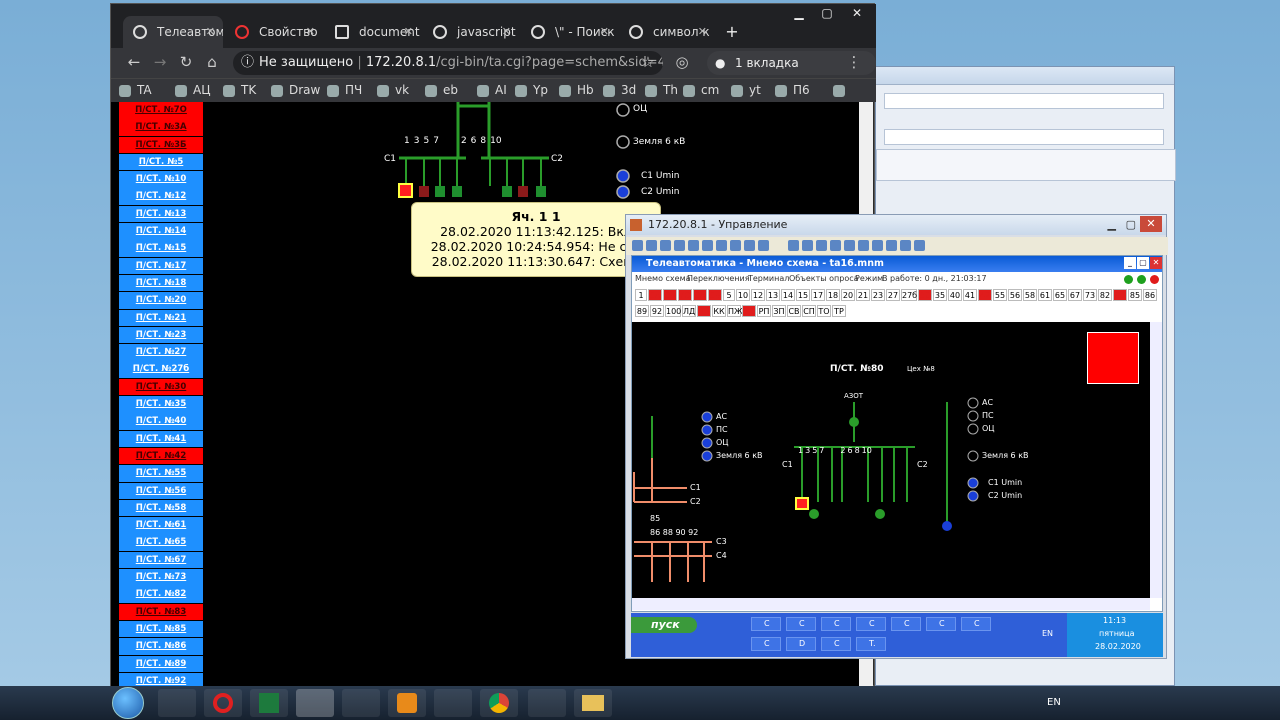  I want to click on bookmark-item: ПЧ, so click(344, 90).